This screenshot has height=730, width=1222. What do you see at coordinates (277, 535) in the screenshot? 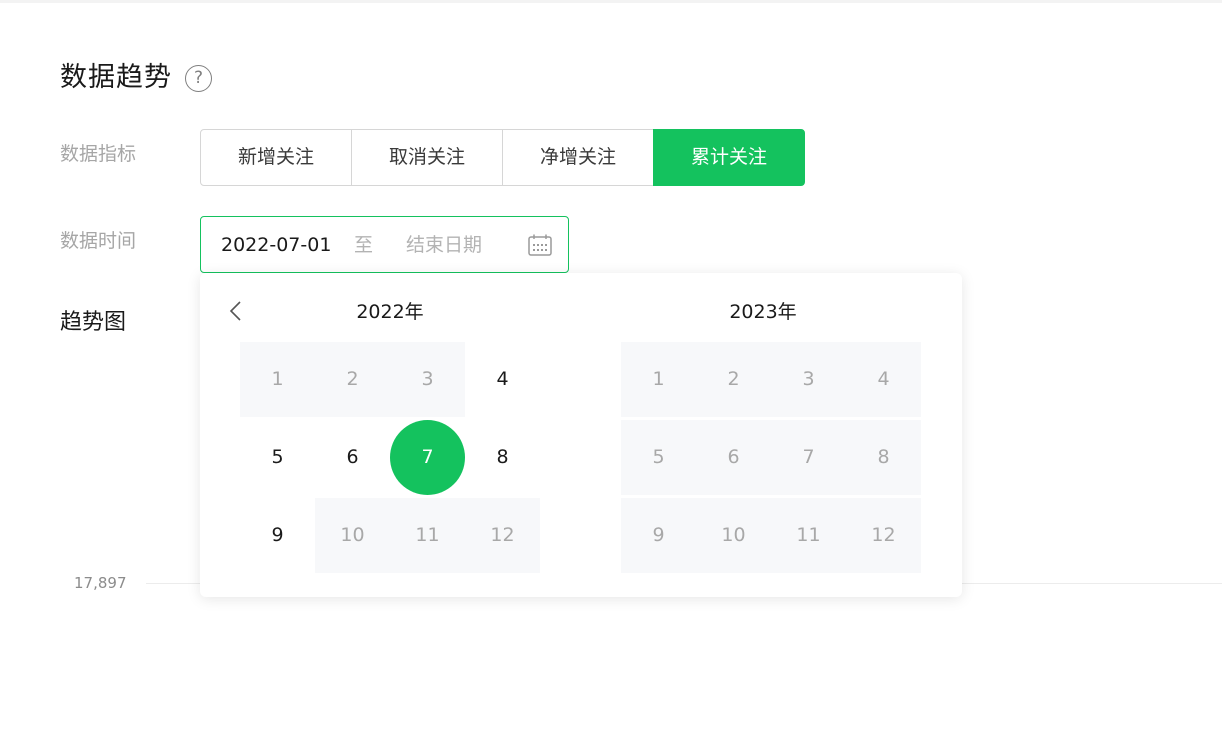
I see `left-month-9: 9` at bounding box center [277, 535].